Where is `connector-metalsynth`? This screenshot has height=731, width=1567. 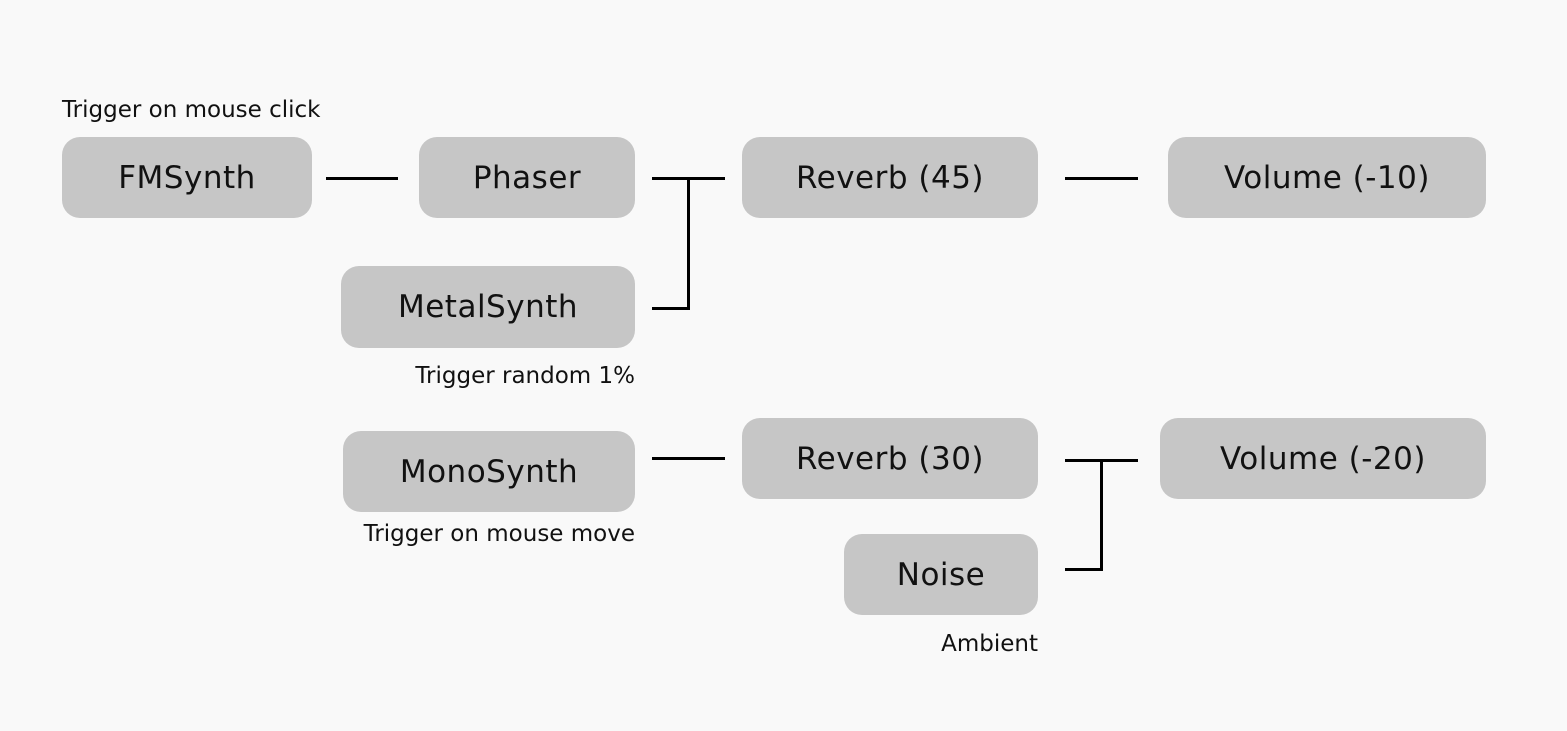 connector-metalsynth is located at coordinates (671, 308).